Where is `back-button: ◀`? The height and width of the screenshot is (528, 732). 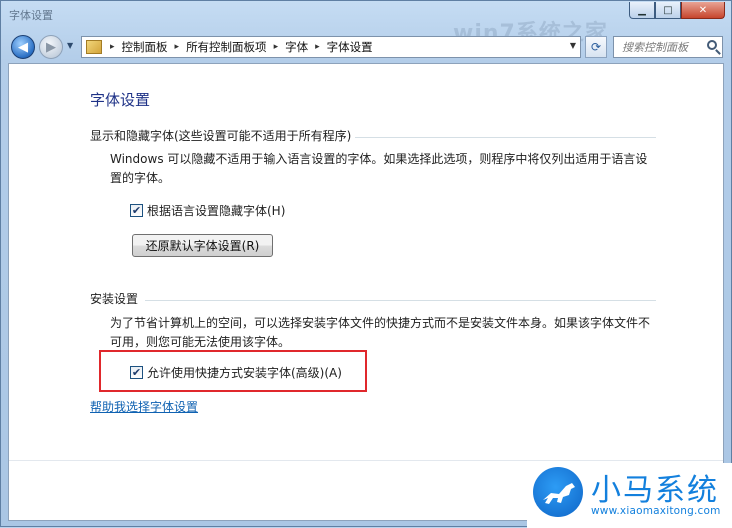 back-button: ◀ is located at coordinates (23, 47).